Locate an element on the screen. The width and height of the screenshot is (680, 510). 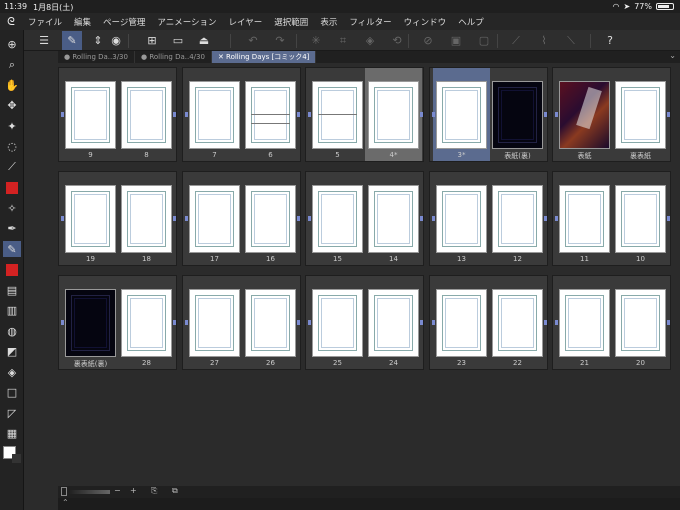
export-icon: ⏏ is located at coordinates (204, 40).